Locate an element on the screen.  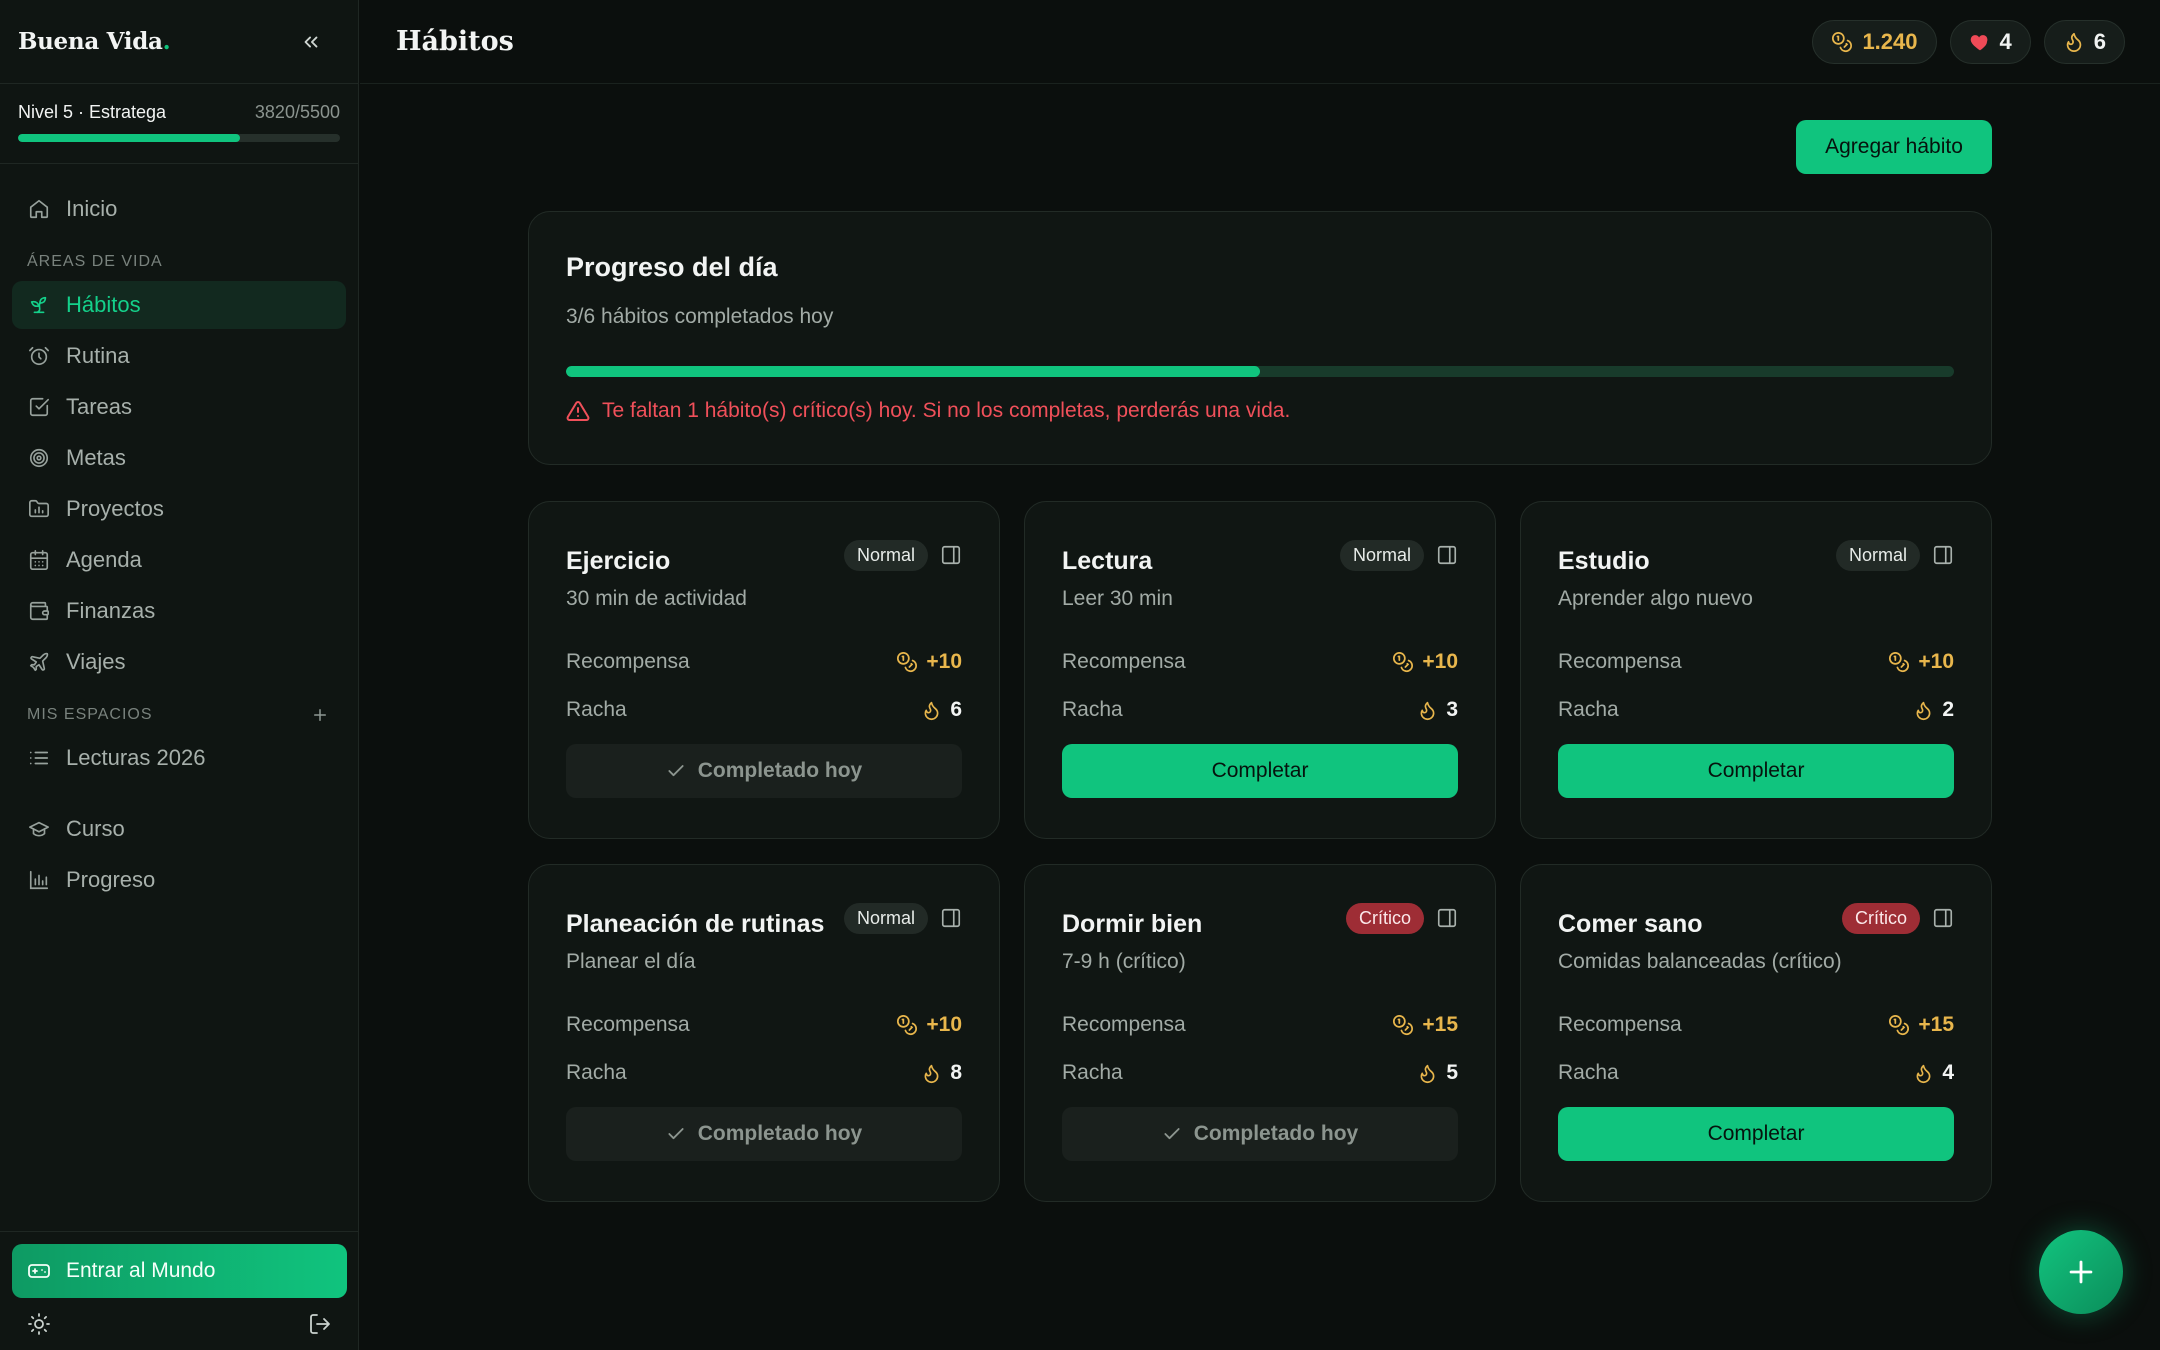
logout-button is located at coordinates (320, 1324).